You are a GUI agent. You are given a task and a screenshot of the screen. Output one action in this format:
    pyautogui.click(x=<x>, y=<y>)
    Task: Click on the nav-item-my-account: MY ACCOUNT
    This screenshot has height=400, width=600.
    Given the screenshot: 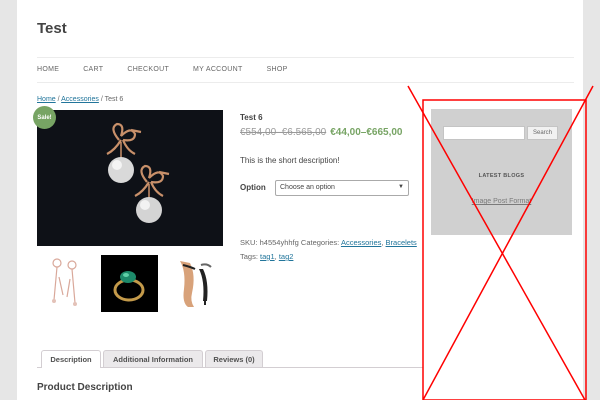 What is the action you would take?
    pyautogui.click(x=218, y=69)
    